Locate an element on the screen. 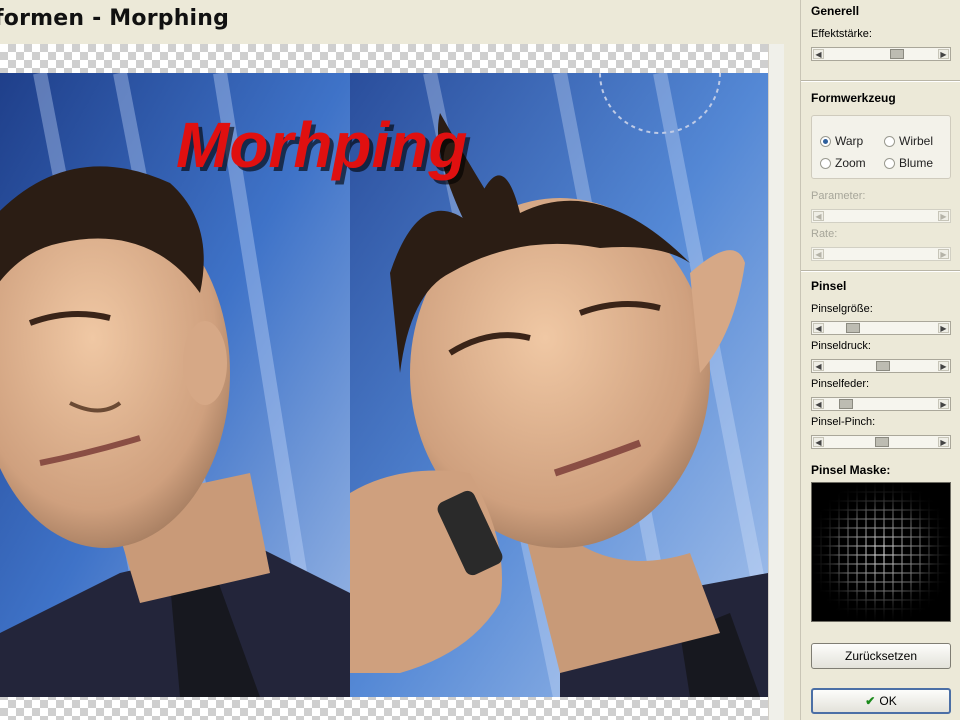  panel-gap is located at coordinates (788, 360).